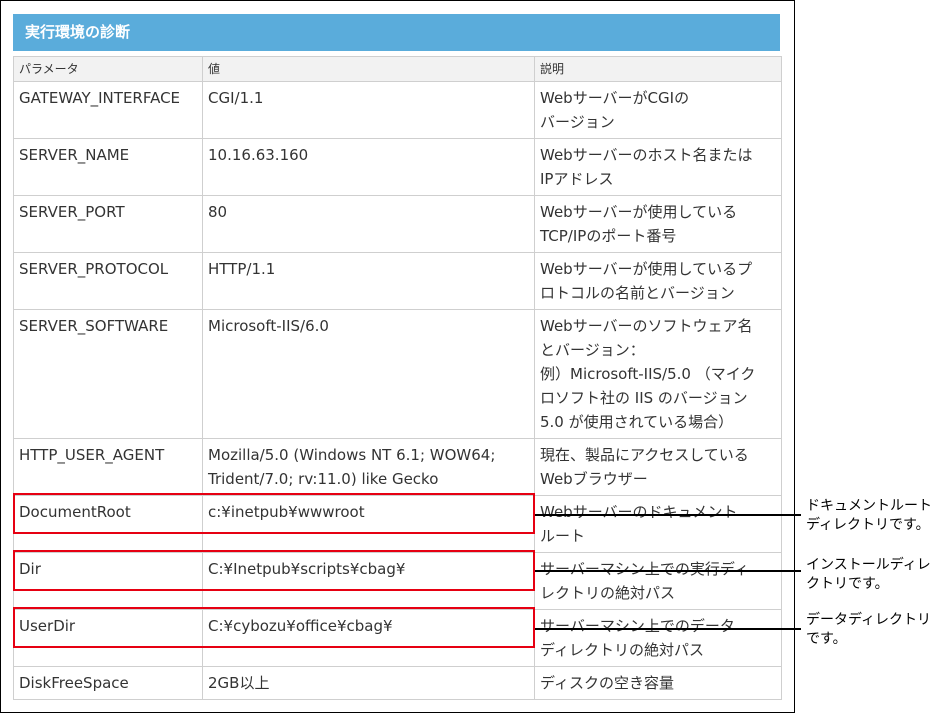  I want to click on description-cell: Webサーバーのホスト名または IPアドレス, so click(658, 167).